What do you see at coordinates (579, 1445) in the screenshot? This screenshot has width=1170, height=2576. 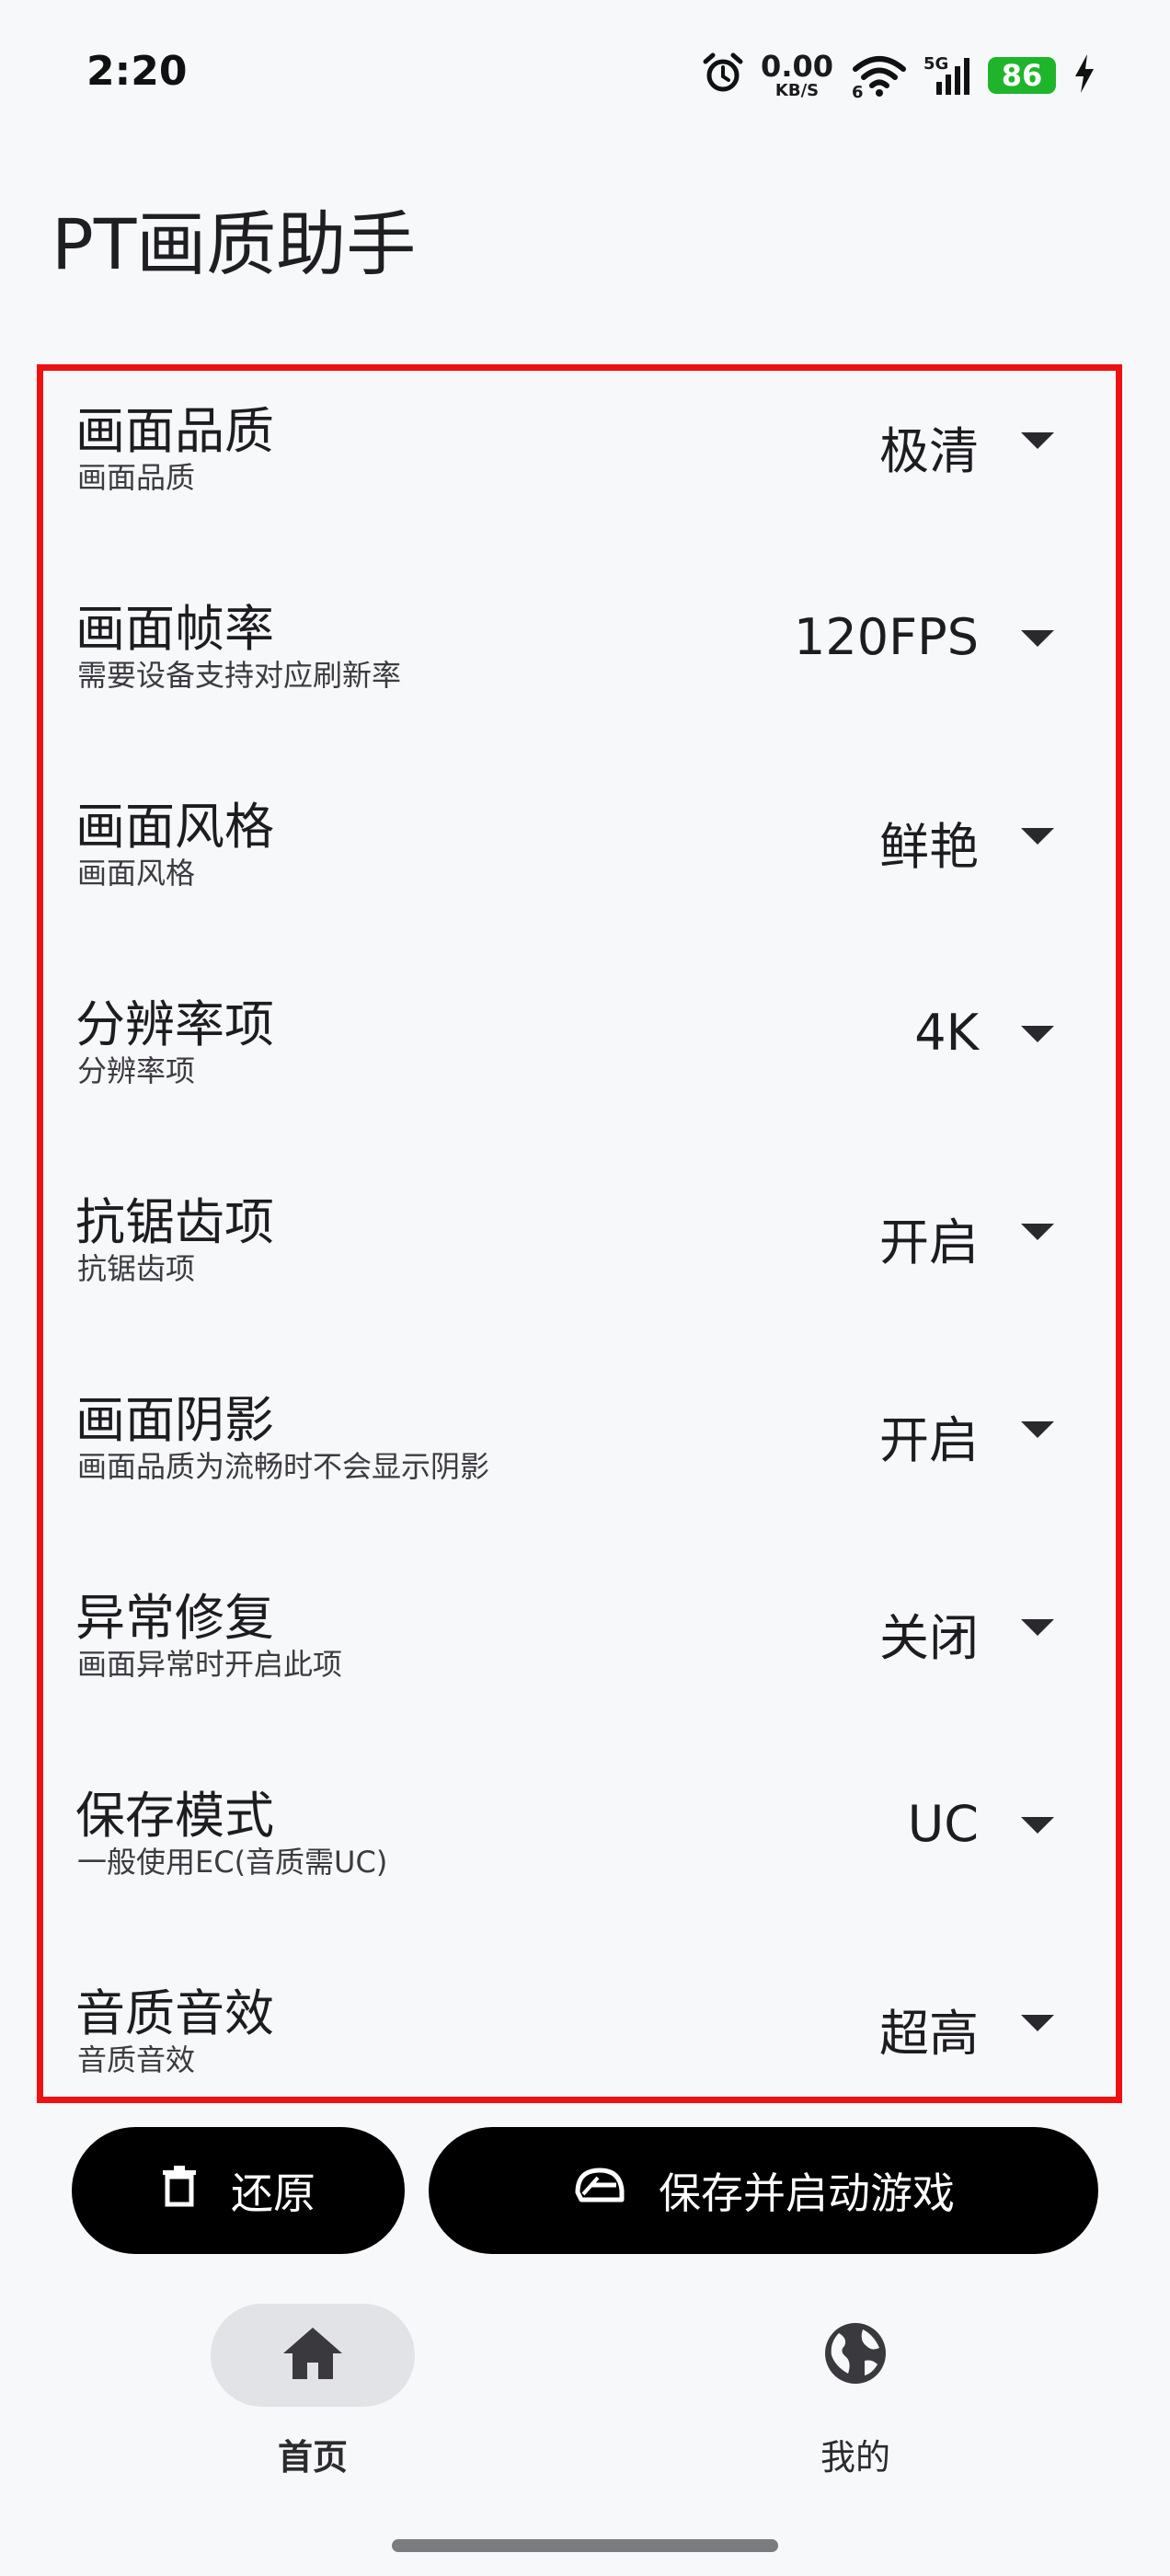 I see `setting-row-shadows: 画面阴影 画面品质为流畅时不会显示阴影 开启` at bounding box center [579, 1445].